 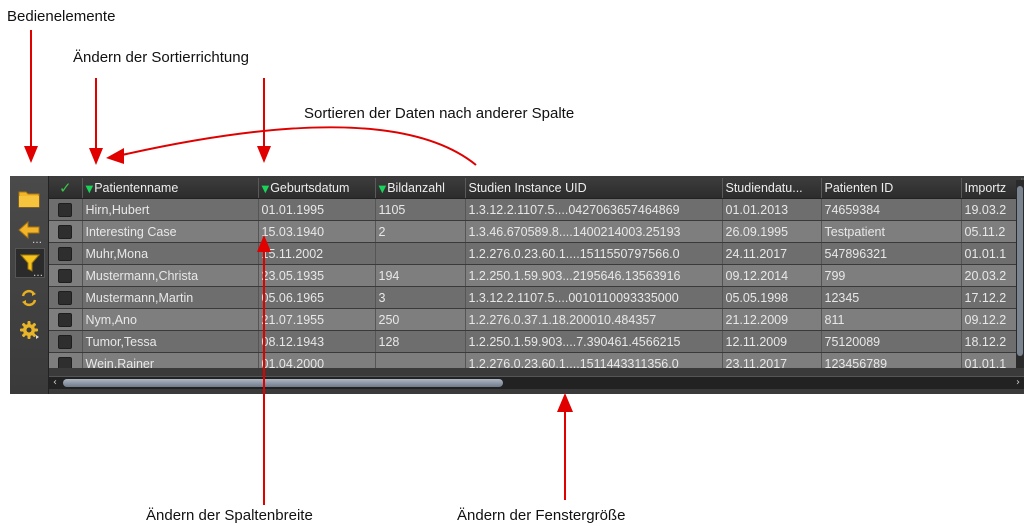 I want to click on select-all-header: ✓, so click(x=66, y=188).